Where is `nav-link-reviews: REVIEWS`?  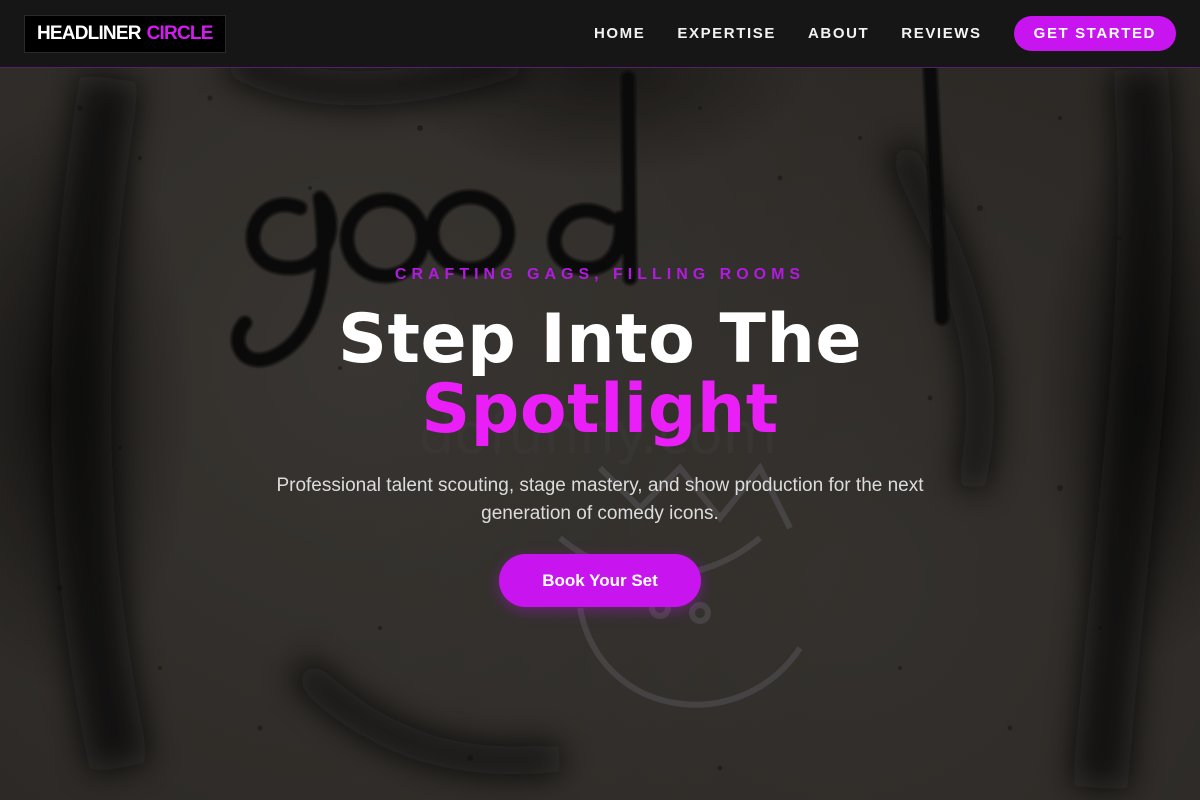 nav-link-reviews: REVIEWS is located at coordinates (941, 33).